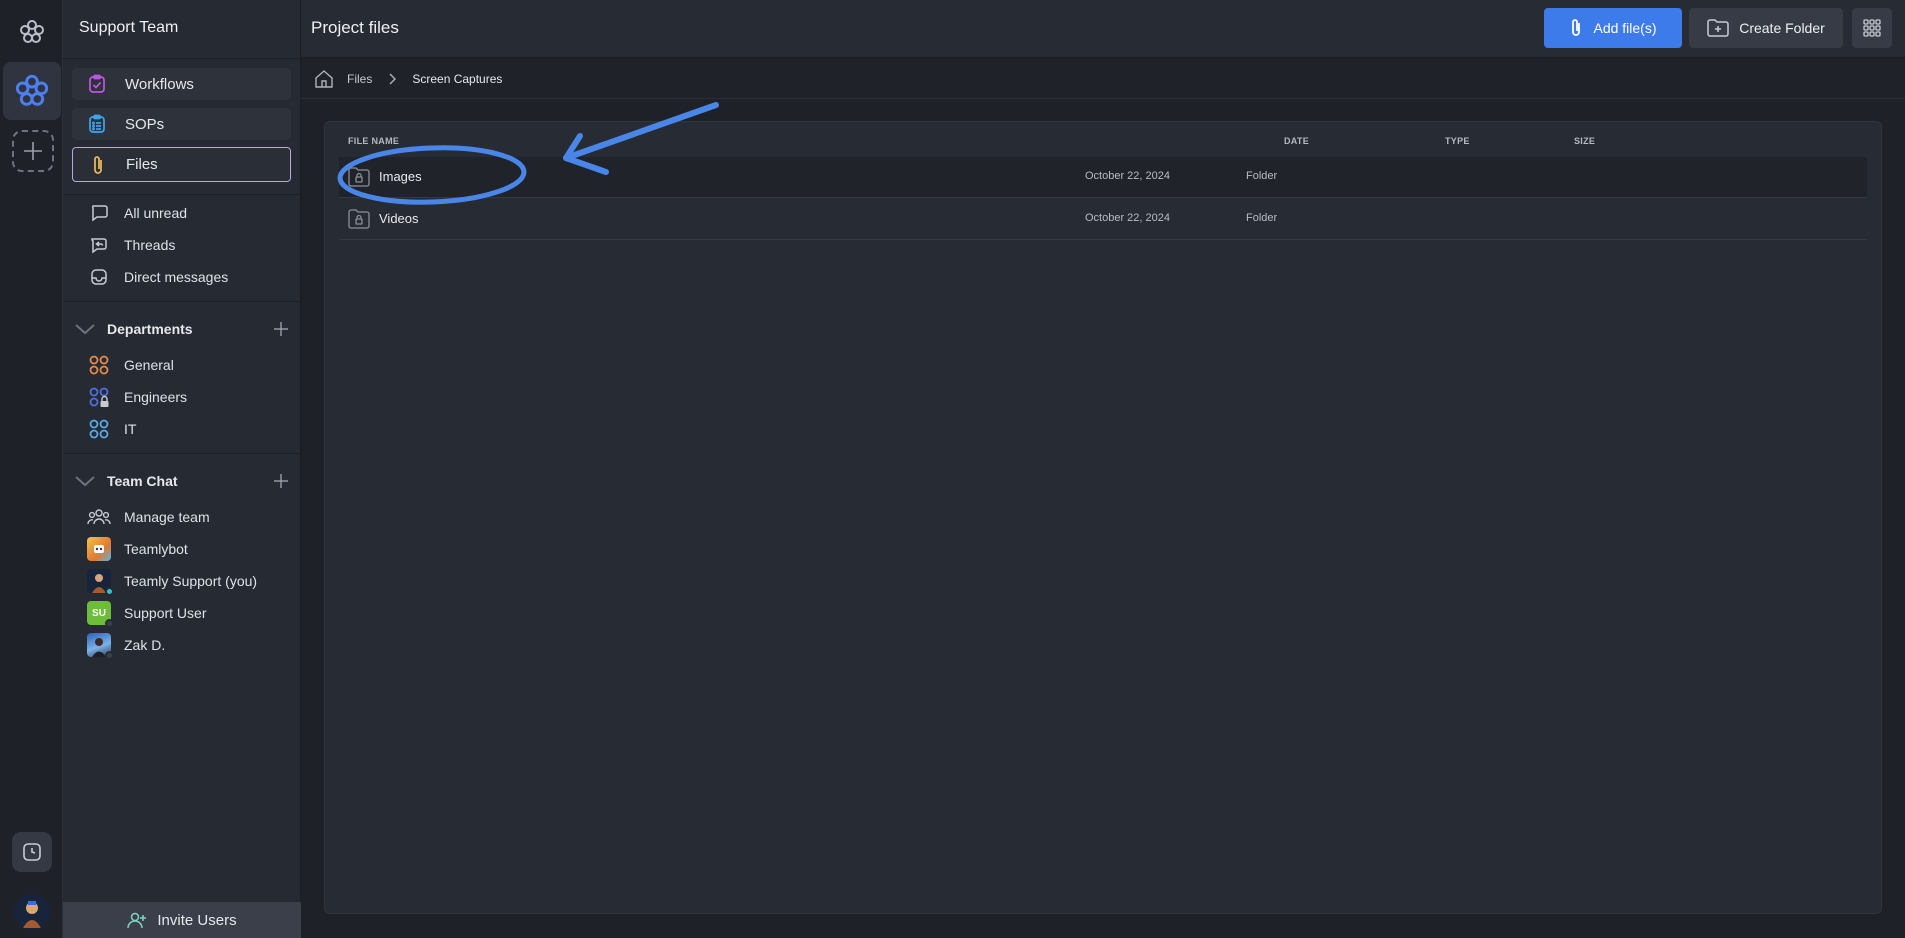  Describe the element at coordinates (156, 213) in the screenshot. I see `link-label: All unread` at that location.